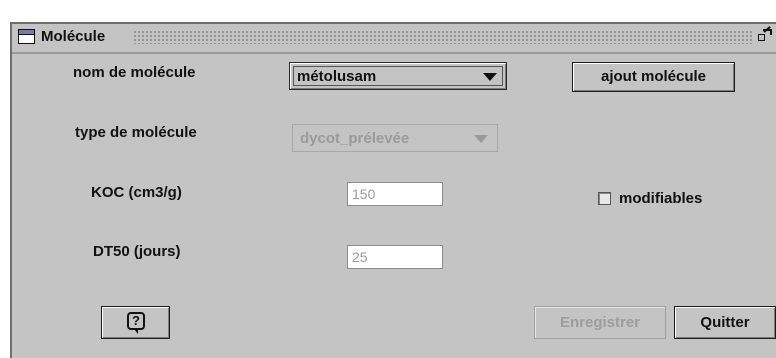 The width and height of the screenshot is (776, 358). What do you see at coordinates (337, 76) in the screenshot?
I see `molecule-name-selected: métolusam` at bounding box center [337, 76].